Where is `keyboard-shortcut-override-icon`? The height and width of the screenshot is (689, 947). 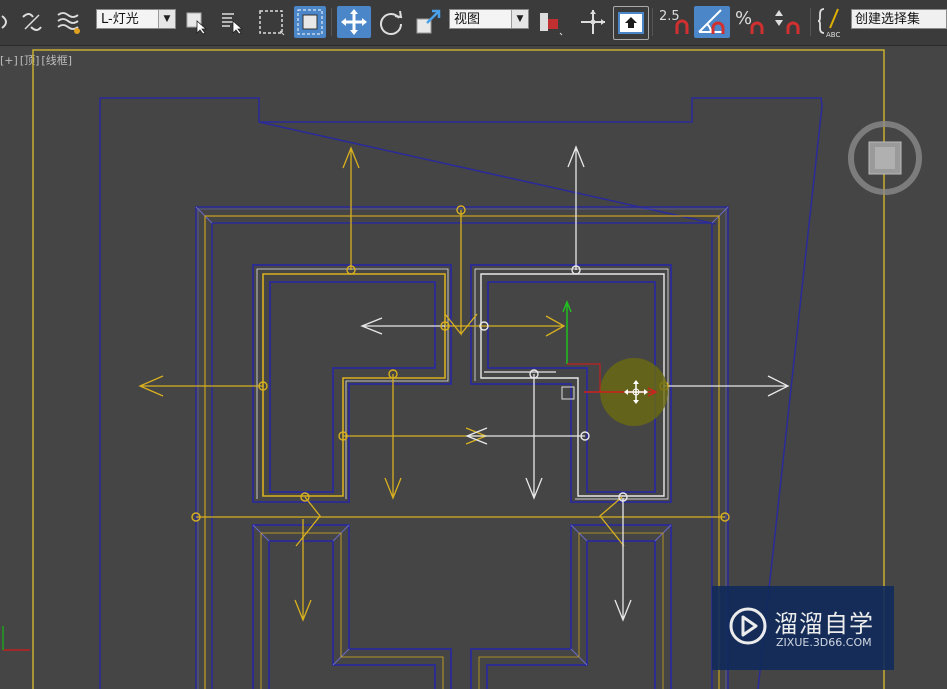 keyboard-shortcut-override-icon is located at coordinates (631, 23).